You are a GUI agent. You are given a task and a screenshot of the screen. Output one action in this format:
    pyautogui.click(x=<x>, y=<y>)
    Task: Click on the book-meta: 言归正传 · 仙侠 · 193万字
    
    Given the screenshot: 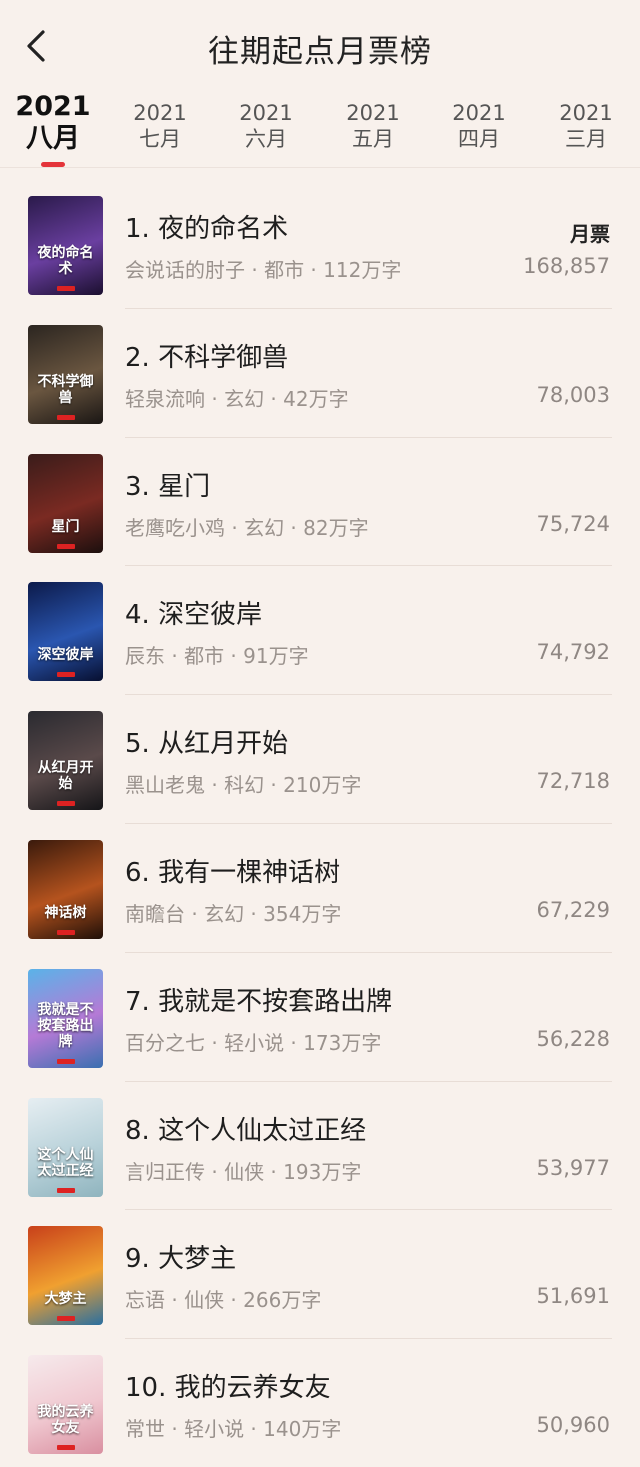 What is the action you would take?
    pyautogui.click(x=243, y=1170)
    